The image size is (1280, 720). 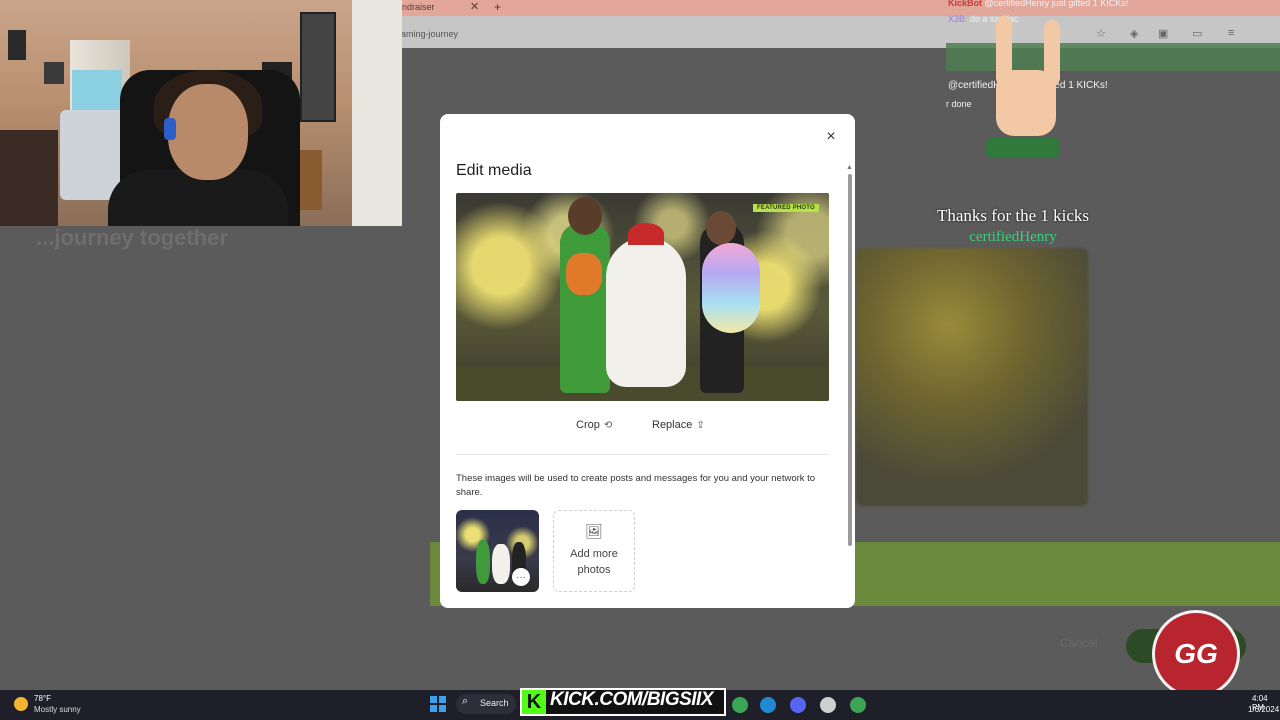 I want to click on weather-description: Mostly sunny, so click(x=57, y=709).